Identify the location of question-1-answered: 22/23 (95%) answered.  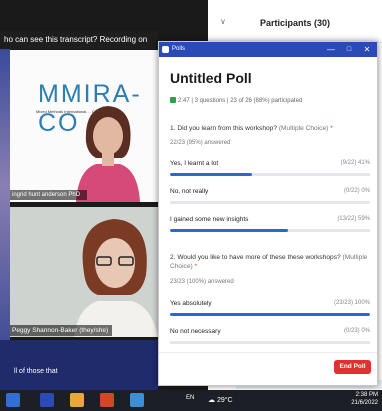
(200, 143).